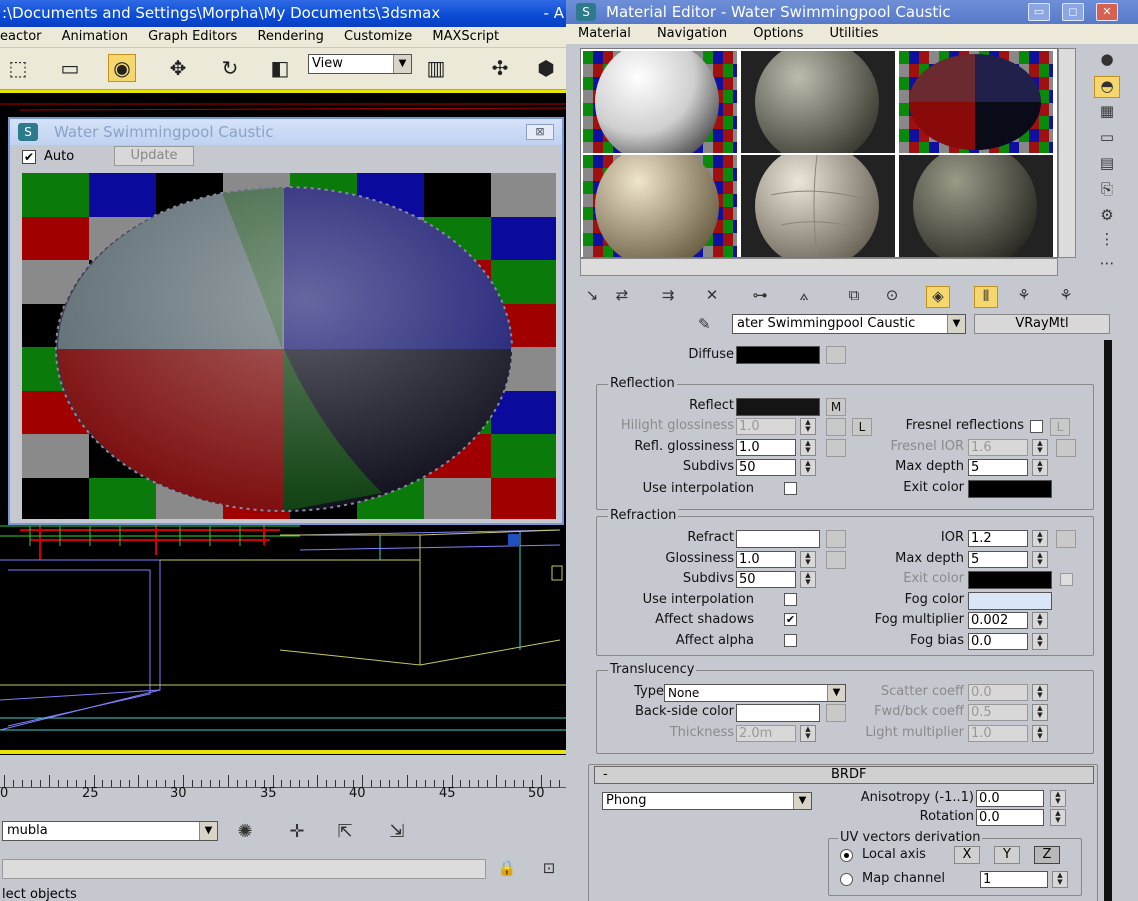  I want to click on keyboard-shortcut-icon: ⬢, so click(546, 68).